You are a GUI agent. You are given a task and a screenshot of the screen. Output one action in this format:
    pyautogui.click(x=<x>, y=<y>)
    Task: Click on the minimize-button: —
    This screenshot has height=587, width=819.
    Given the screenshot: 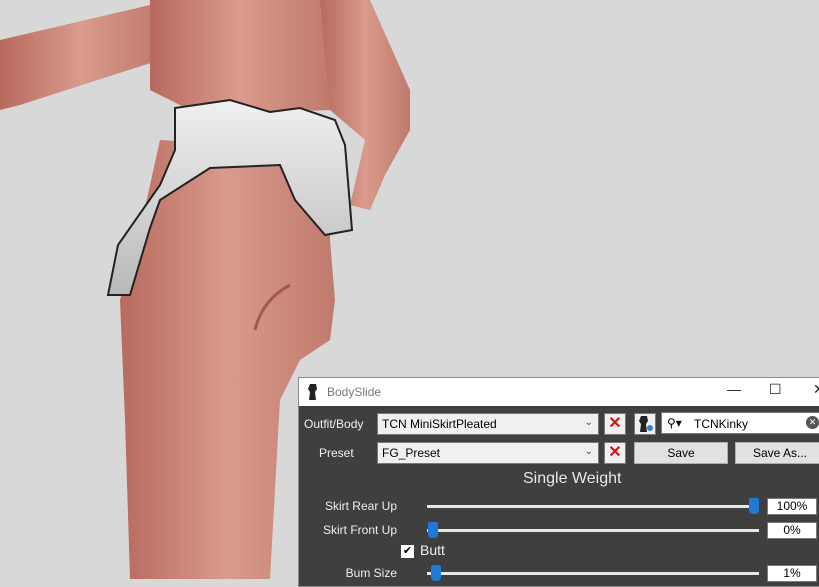 What is the action you would take?
    pyautogui.click(x=734, y=389)
    